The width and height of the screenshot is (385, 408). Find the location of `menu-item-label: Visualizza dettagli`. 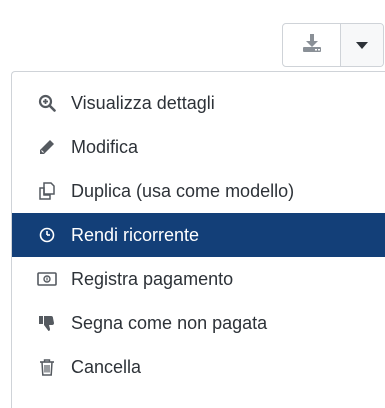

menu-item-label: Visualizza dettagli is located at coordinates (143, 102).